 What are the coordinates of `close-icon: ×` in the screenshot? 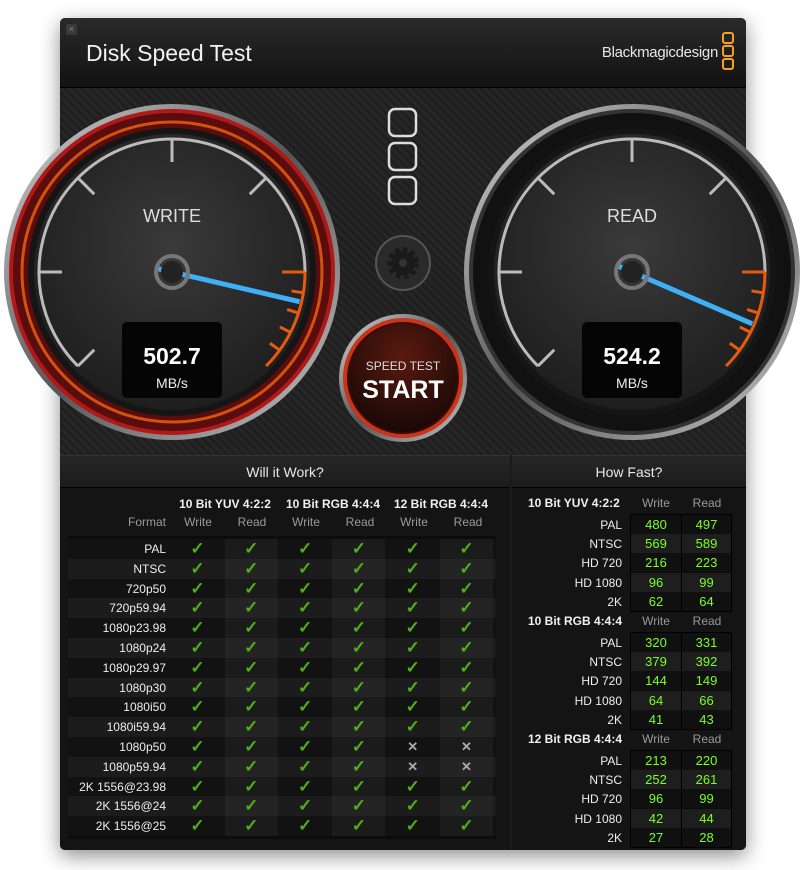 It's located at (71, 29).